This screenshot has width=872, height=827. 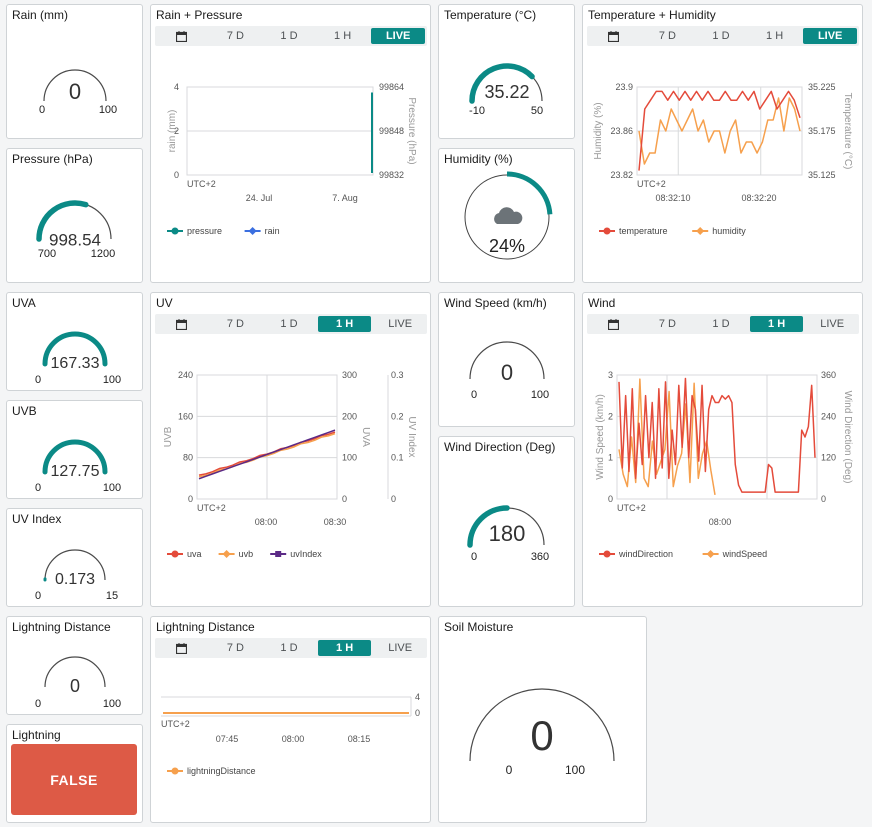 What do you see at coordinates (78, 466) in the screenshot?
I see `uvb-gauge: 127.75 0 100` at bounding box center [78, 466].